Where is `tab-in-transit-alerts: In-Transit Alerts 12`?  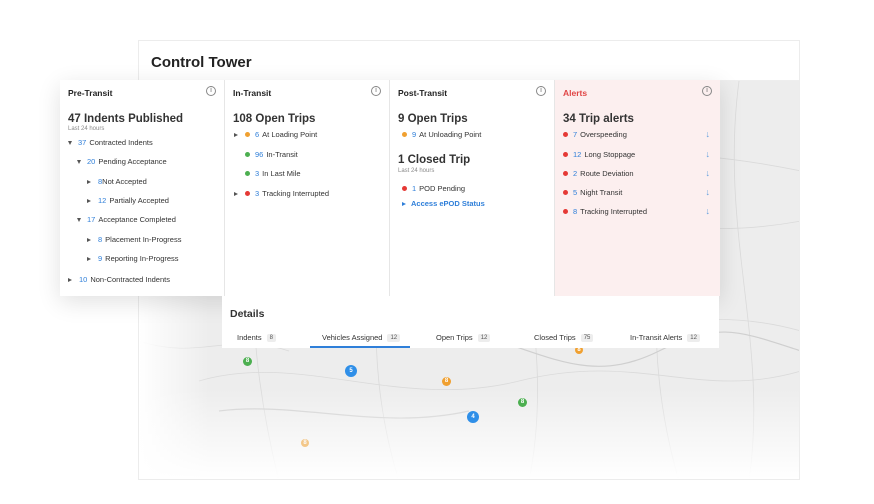 tab-in-transit-alerts: In-Transit Alerts 12 is located at coordinates (665, 337).